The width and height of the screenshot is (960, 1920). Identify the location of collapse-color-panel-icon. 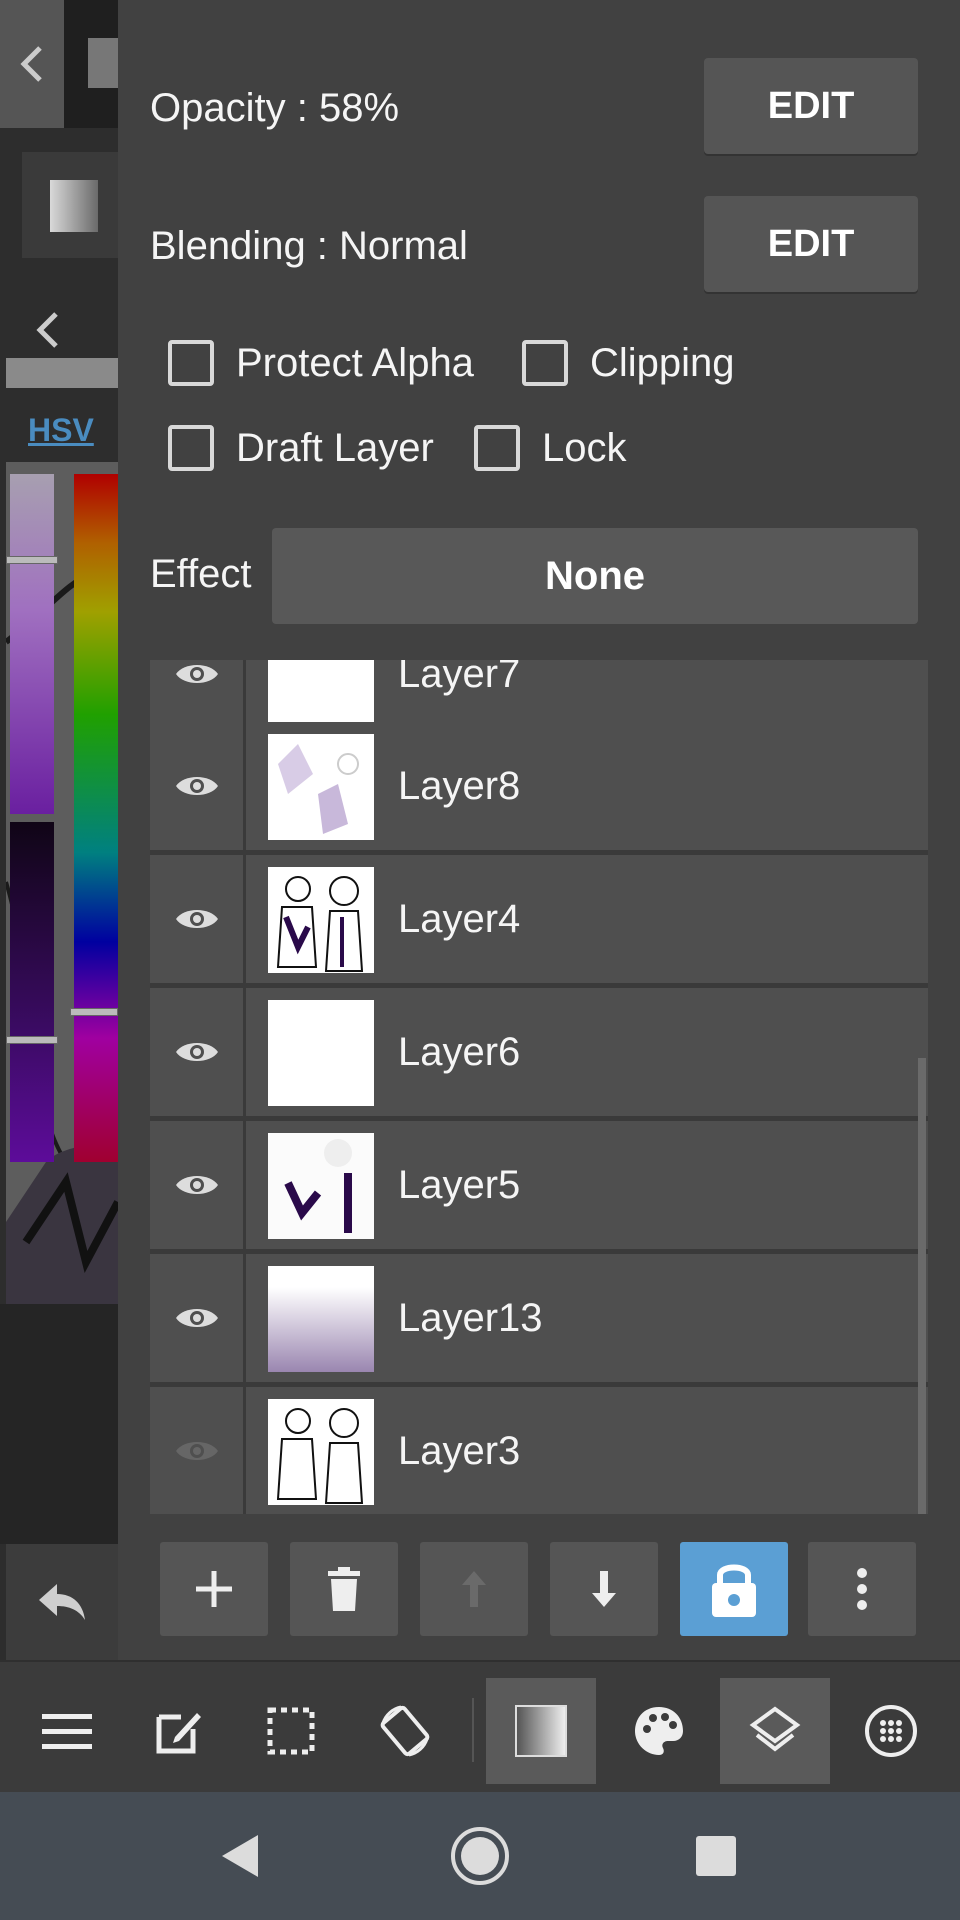
(48, 335).